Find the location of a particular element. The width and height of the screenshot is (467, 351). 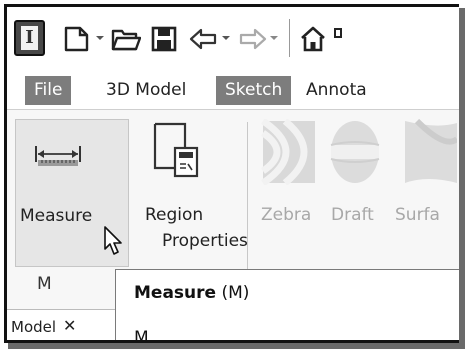

region-properties-label-line2: Properties is located at coordinates (205, 241).